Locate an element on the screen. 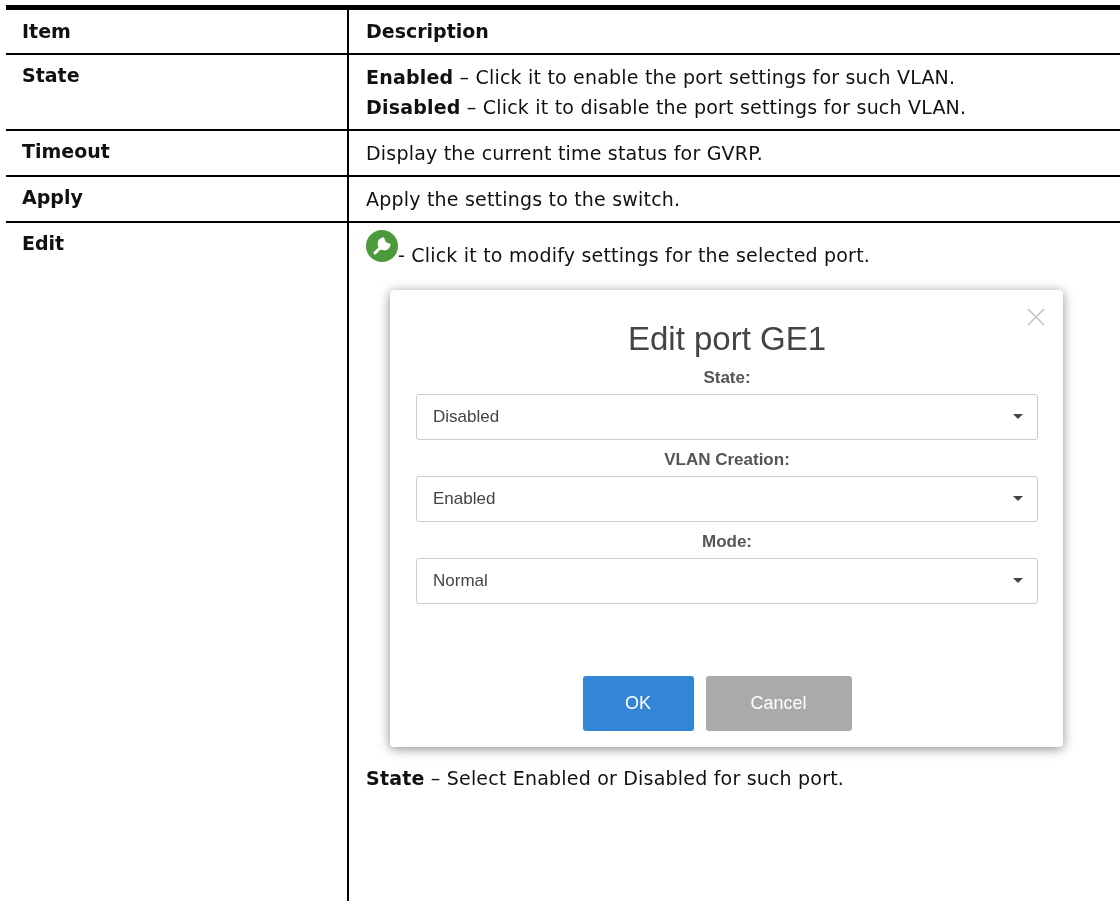 Image resolution: width=1120 pixels, height=906 pixels. description-text: State – Select Enabled or Disabled for such port. is located at coordinates (606, 778).